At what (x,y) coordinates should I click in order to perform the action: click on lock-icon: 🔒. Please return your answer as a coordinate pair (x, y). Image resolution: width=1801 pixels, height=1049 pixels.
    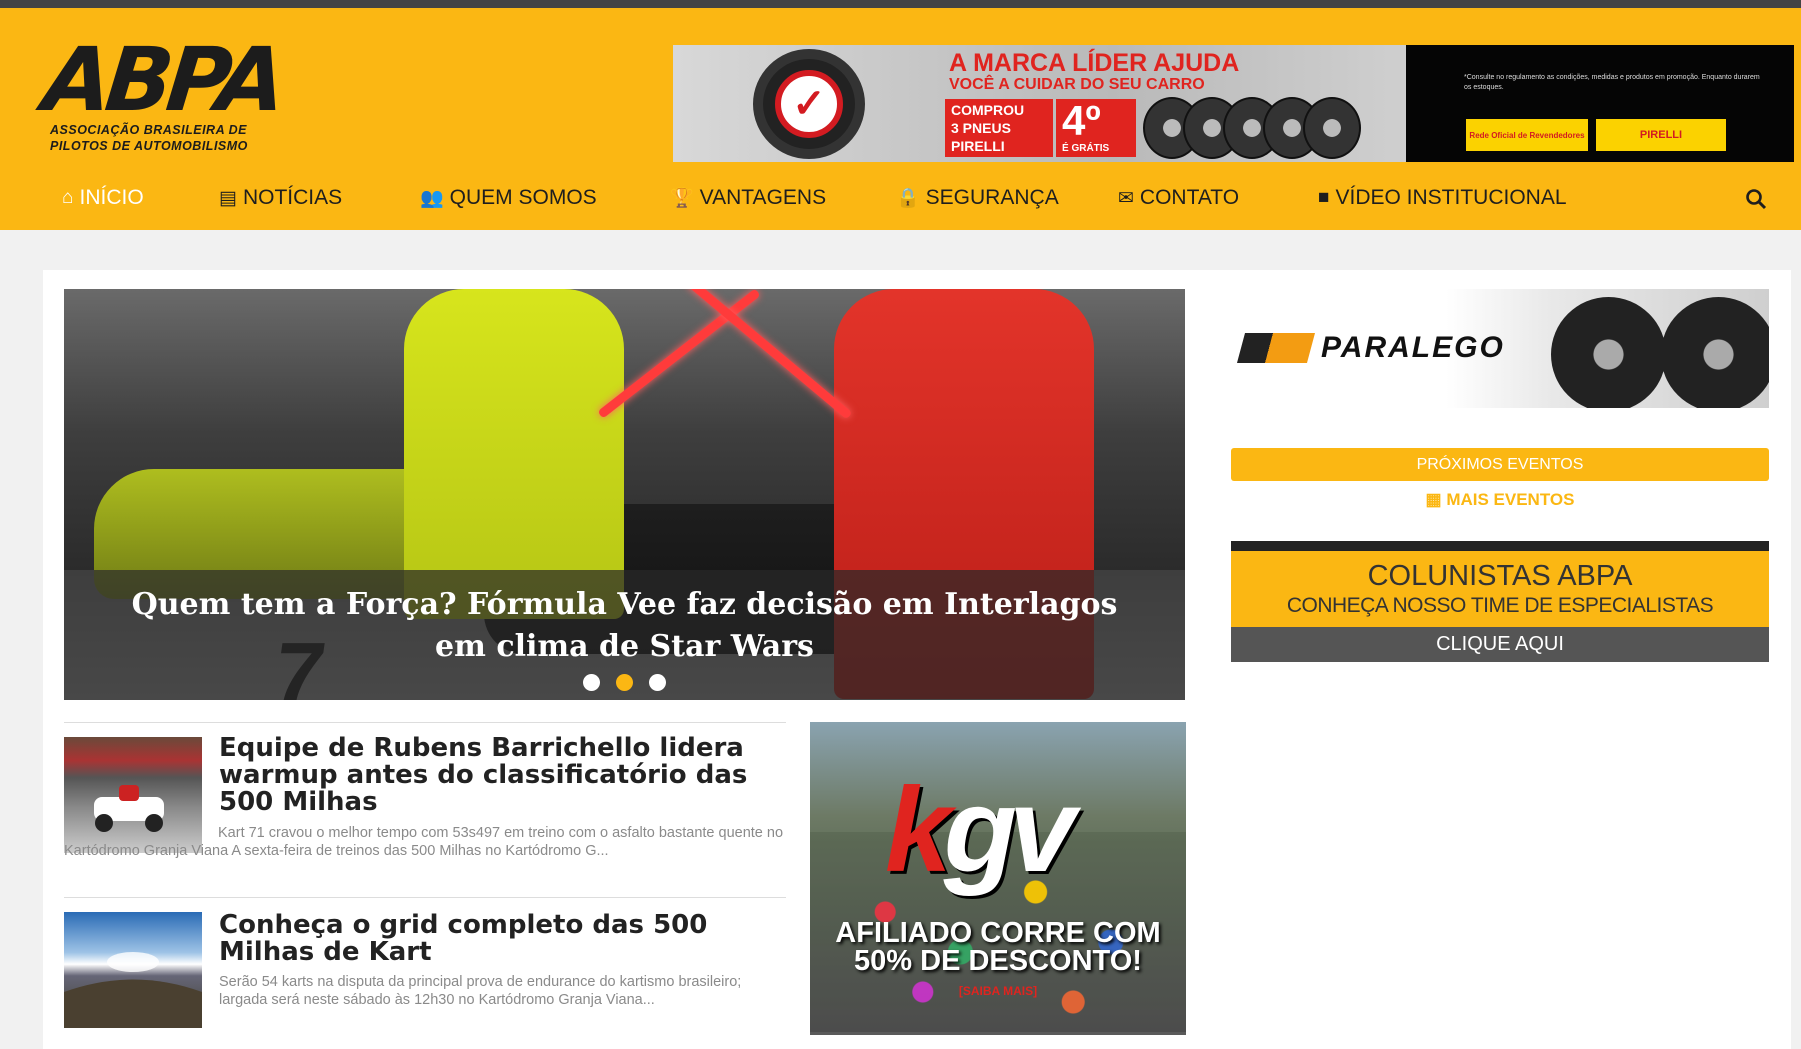
    Looking at the image, I should click on (908, 198).